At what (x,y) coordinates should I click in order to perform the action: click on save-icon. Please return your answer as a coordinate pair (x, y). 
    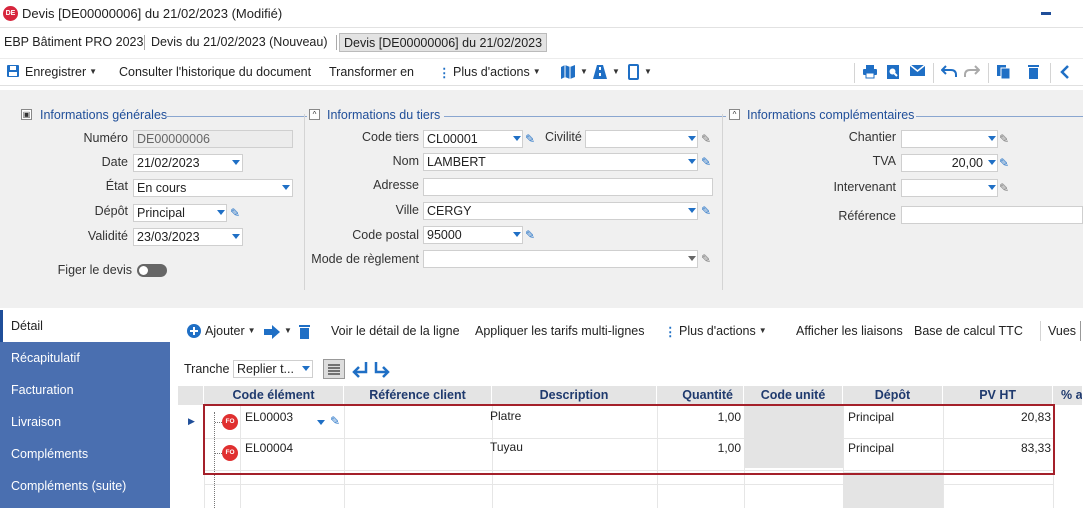
    Looking at the image, I should click on (13, 73).